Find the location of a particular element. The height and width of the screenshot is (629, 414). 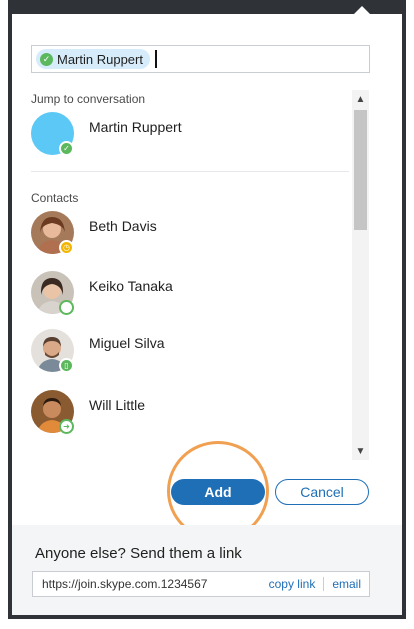

cancel-button: Cancel is located at coordinates (322, 492).